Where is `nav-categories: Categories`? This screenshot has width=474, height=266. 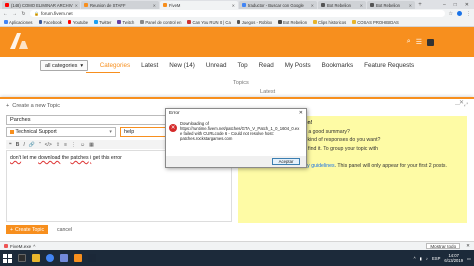 nav-categories: Categories is located at coordinates (114, 65).